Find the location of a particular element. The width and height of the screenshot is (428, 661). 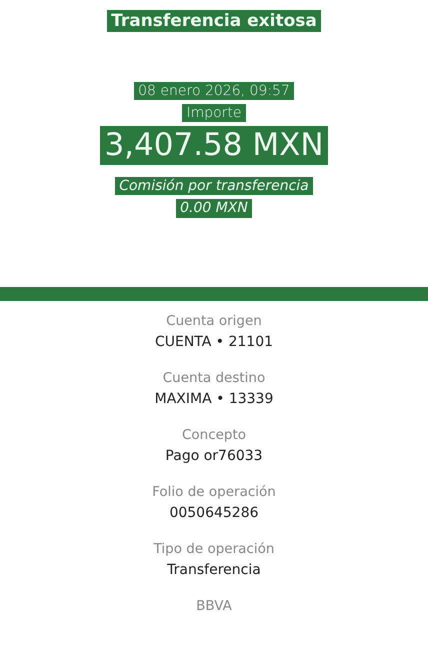

bank-name: BBVA is located at coordinates (214, 606).